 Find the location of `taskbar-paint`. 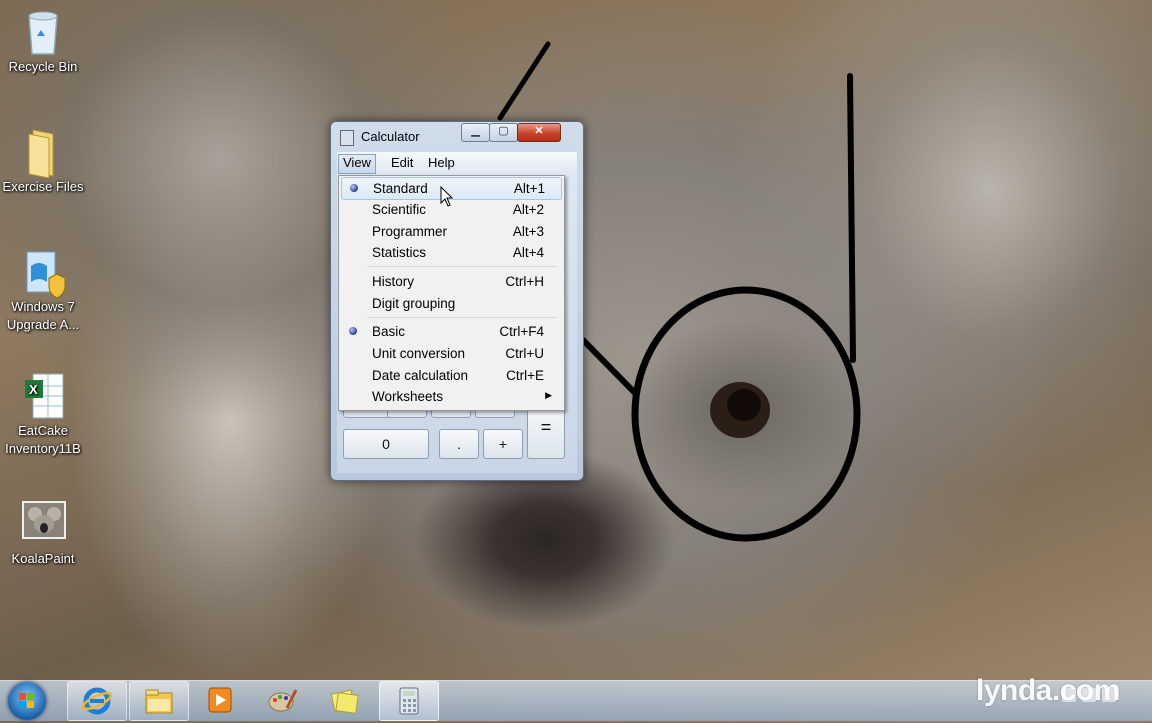

taskbar-paint is located at coordinates (282, 700).